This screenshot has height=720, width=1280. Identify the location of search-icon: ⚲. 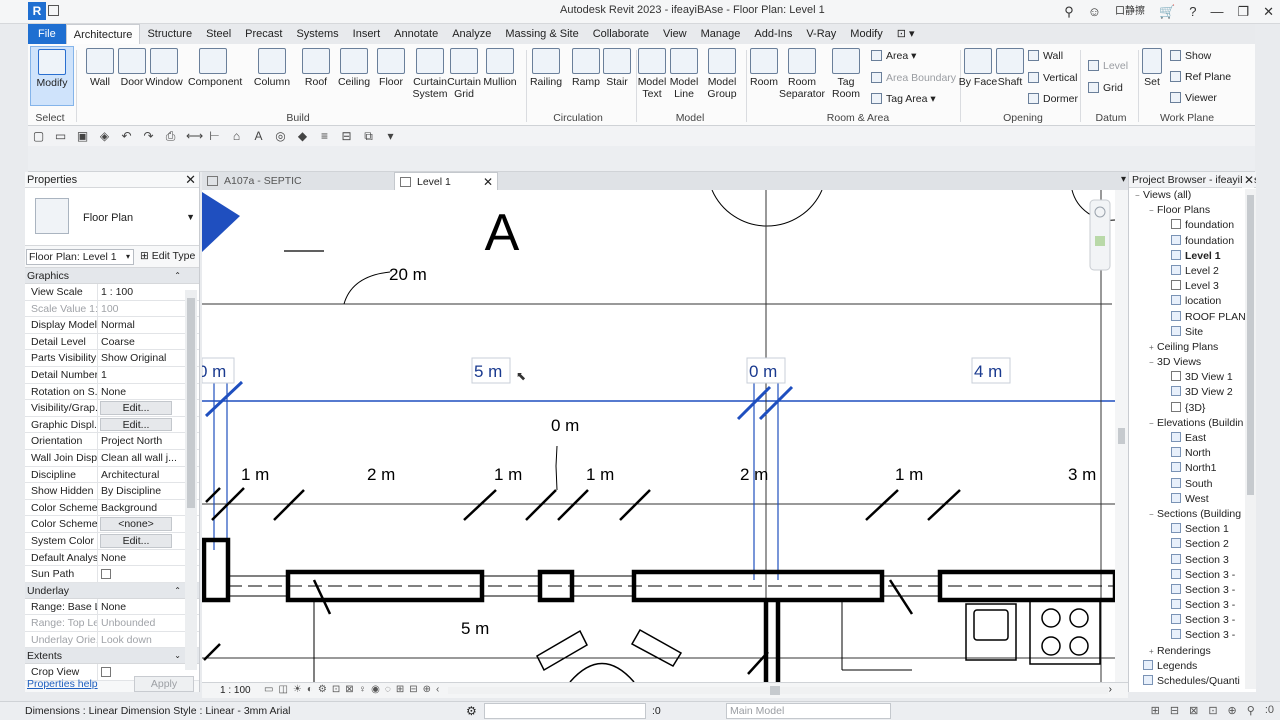
(1069, 12).